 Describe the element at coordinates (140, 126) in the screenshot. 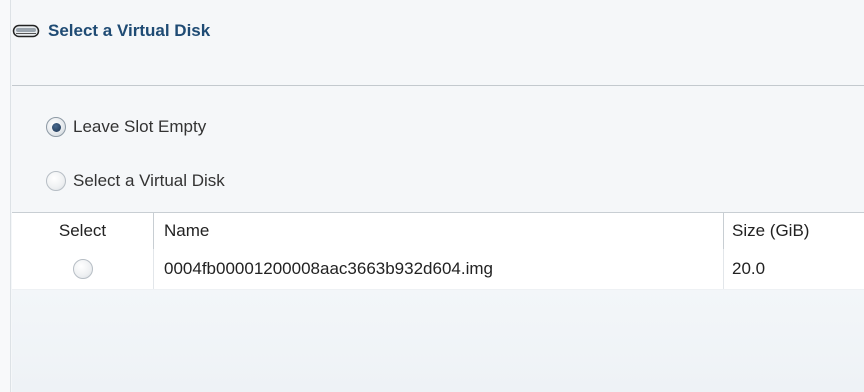

I see `leave-slot-empty-label: Leave Slot Empty` at that location.